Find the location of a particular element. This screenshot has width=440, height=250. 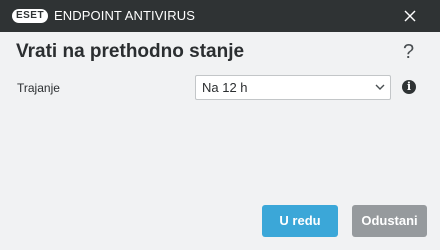

close-button is located at coordinates (410, 16).